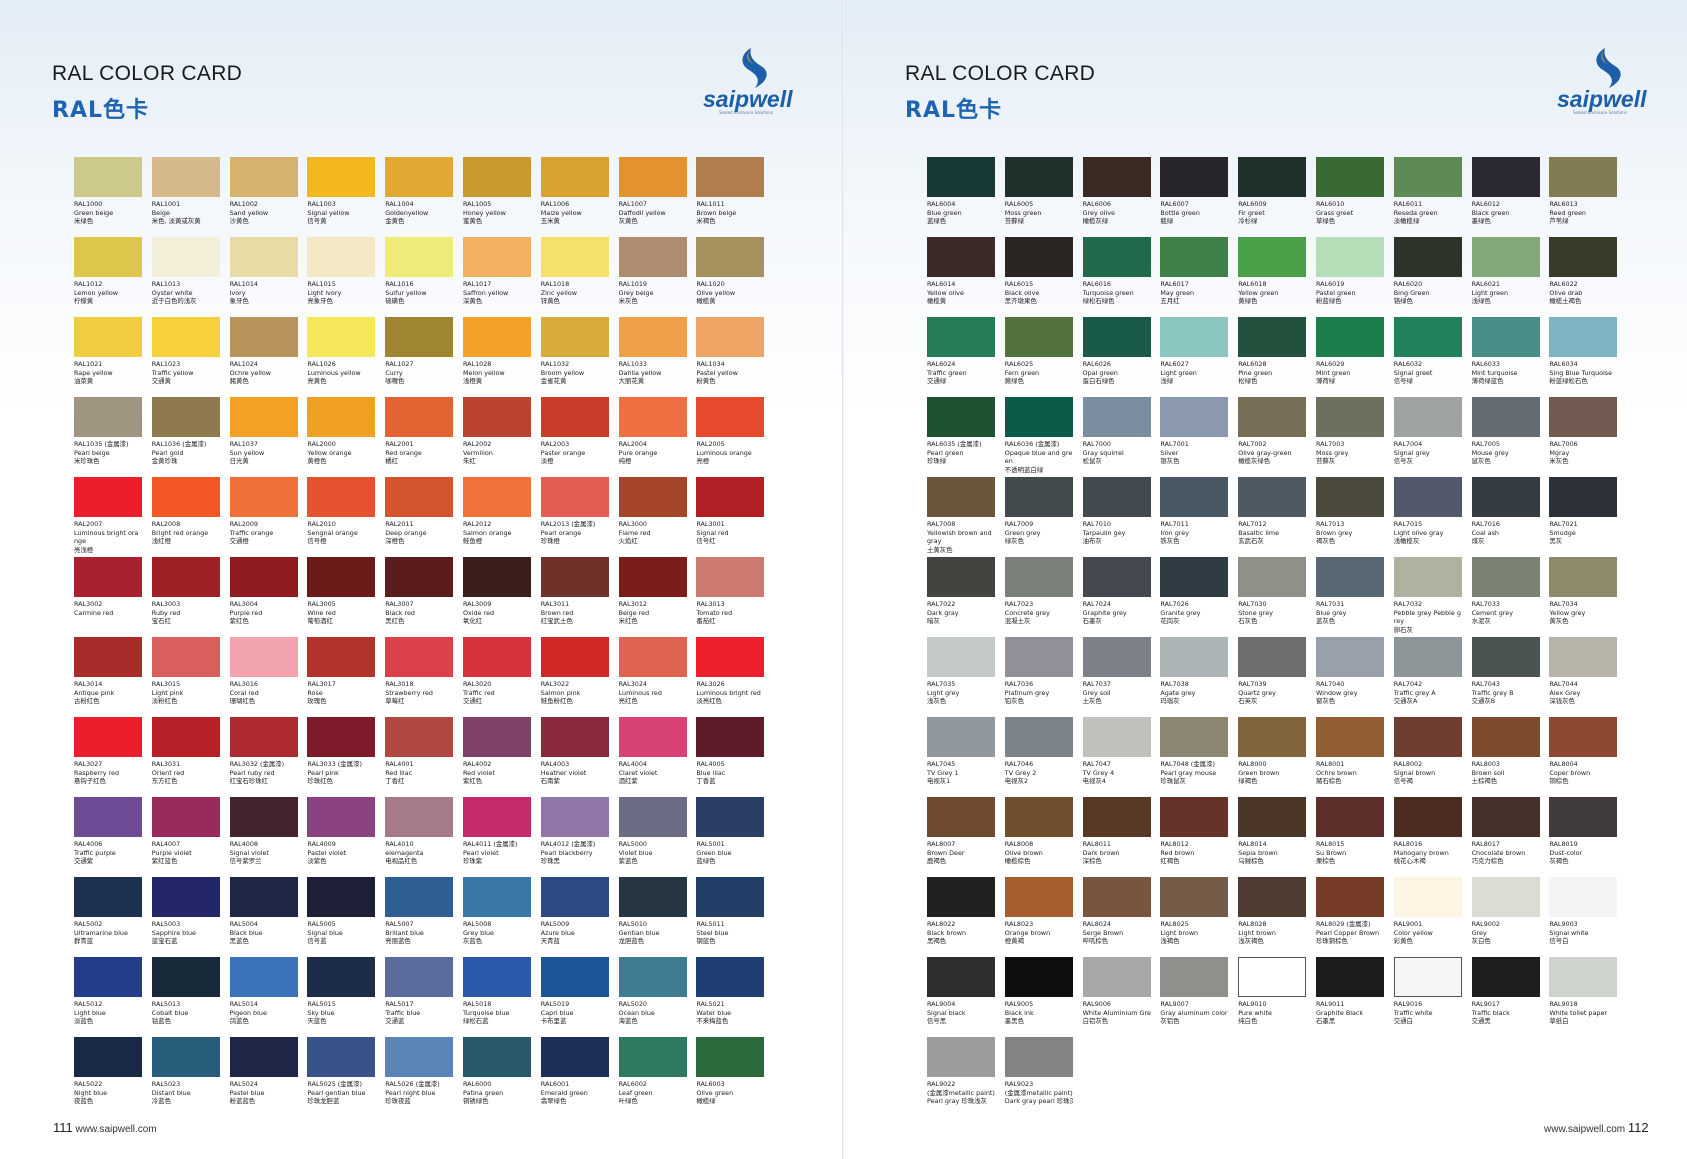 The width and height of the screenshot is (1687, 1159). What do you see at coordinates (564, 1092) in the screenshot?
I see `swatch-name-en: Emerald green` at bounding box center [564, 1092].